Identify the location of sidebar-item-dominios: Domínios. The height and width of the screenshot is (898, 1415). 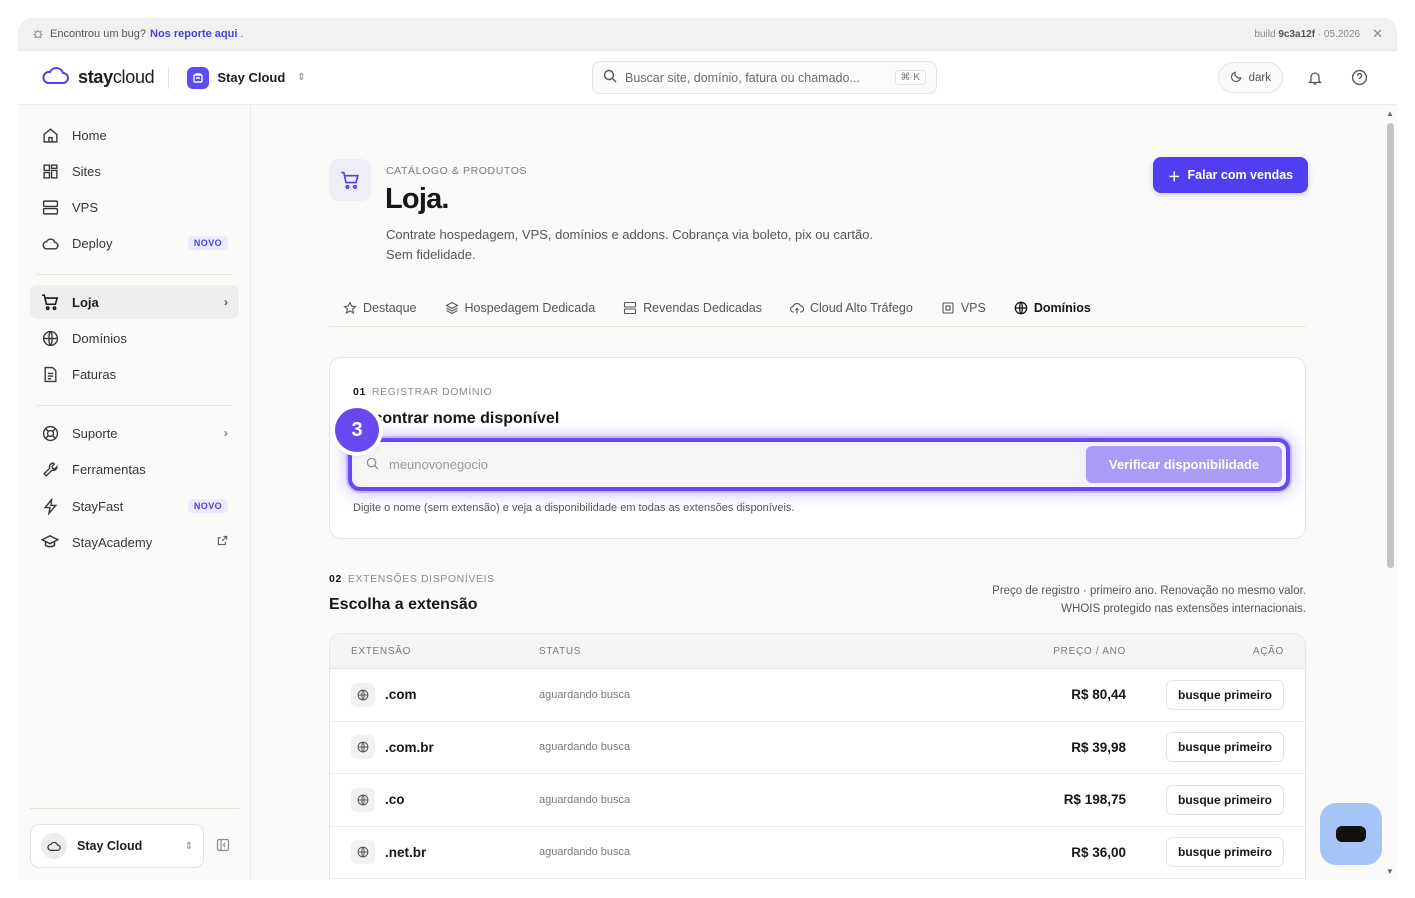
(134, 338).